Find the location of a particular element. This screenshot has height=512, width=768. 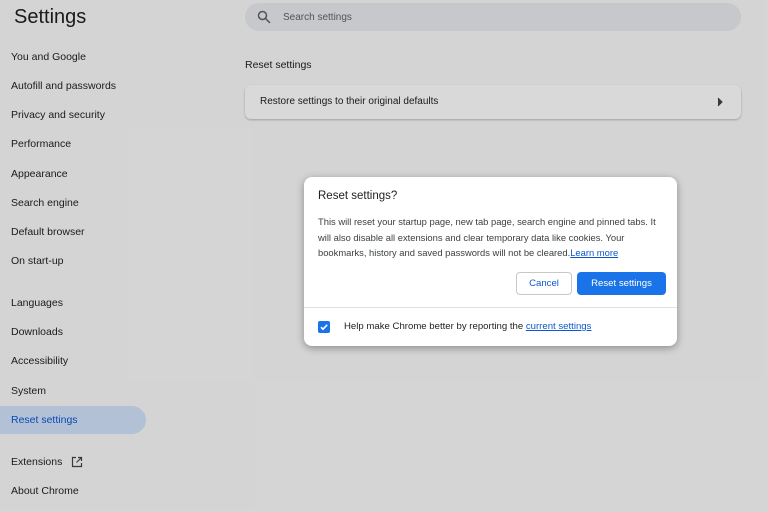

report-settings-checkbox is located at coordinates (324, 327).